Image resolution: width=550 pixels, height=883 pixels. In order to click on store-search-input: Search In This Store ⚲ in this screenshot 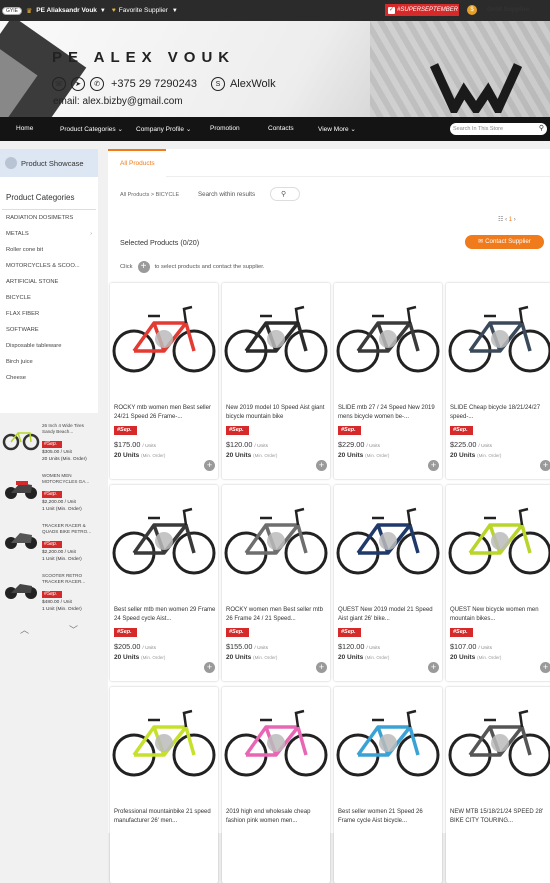, I will do `click(498, 129)`.